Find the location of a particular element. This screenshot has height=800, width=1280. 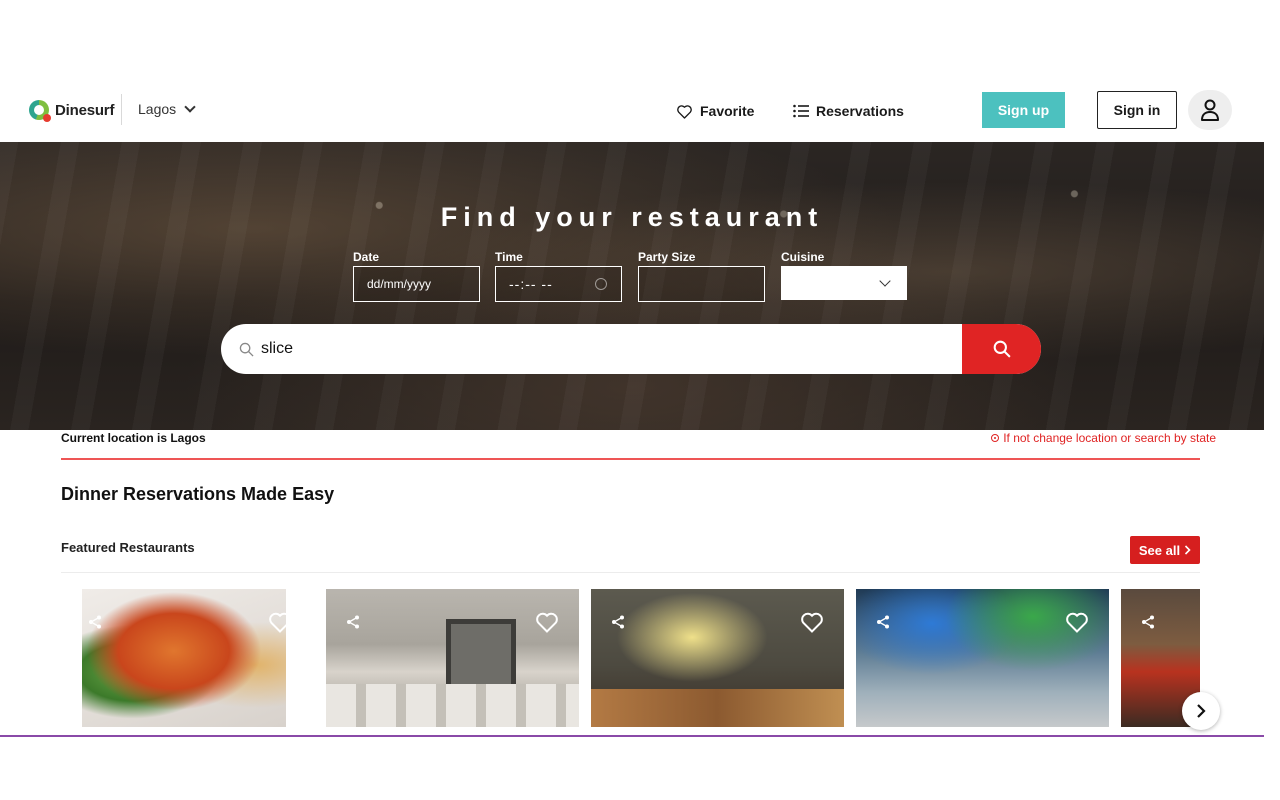

date-field: Date dd/mm/yyyy is located at coordinates (416, 276).